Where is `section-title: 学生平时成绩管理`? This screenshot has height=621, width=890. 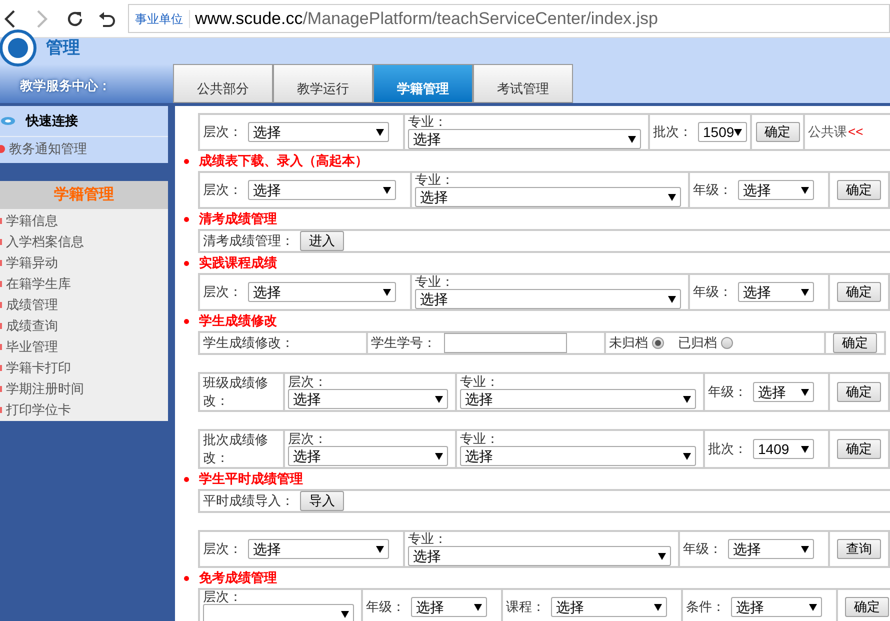
section-title: 学生平时成绩管理 is located at coordinates (251, 479).